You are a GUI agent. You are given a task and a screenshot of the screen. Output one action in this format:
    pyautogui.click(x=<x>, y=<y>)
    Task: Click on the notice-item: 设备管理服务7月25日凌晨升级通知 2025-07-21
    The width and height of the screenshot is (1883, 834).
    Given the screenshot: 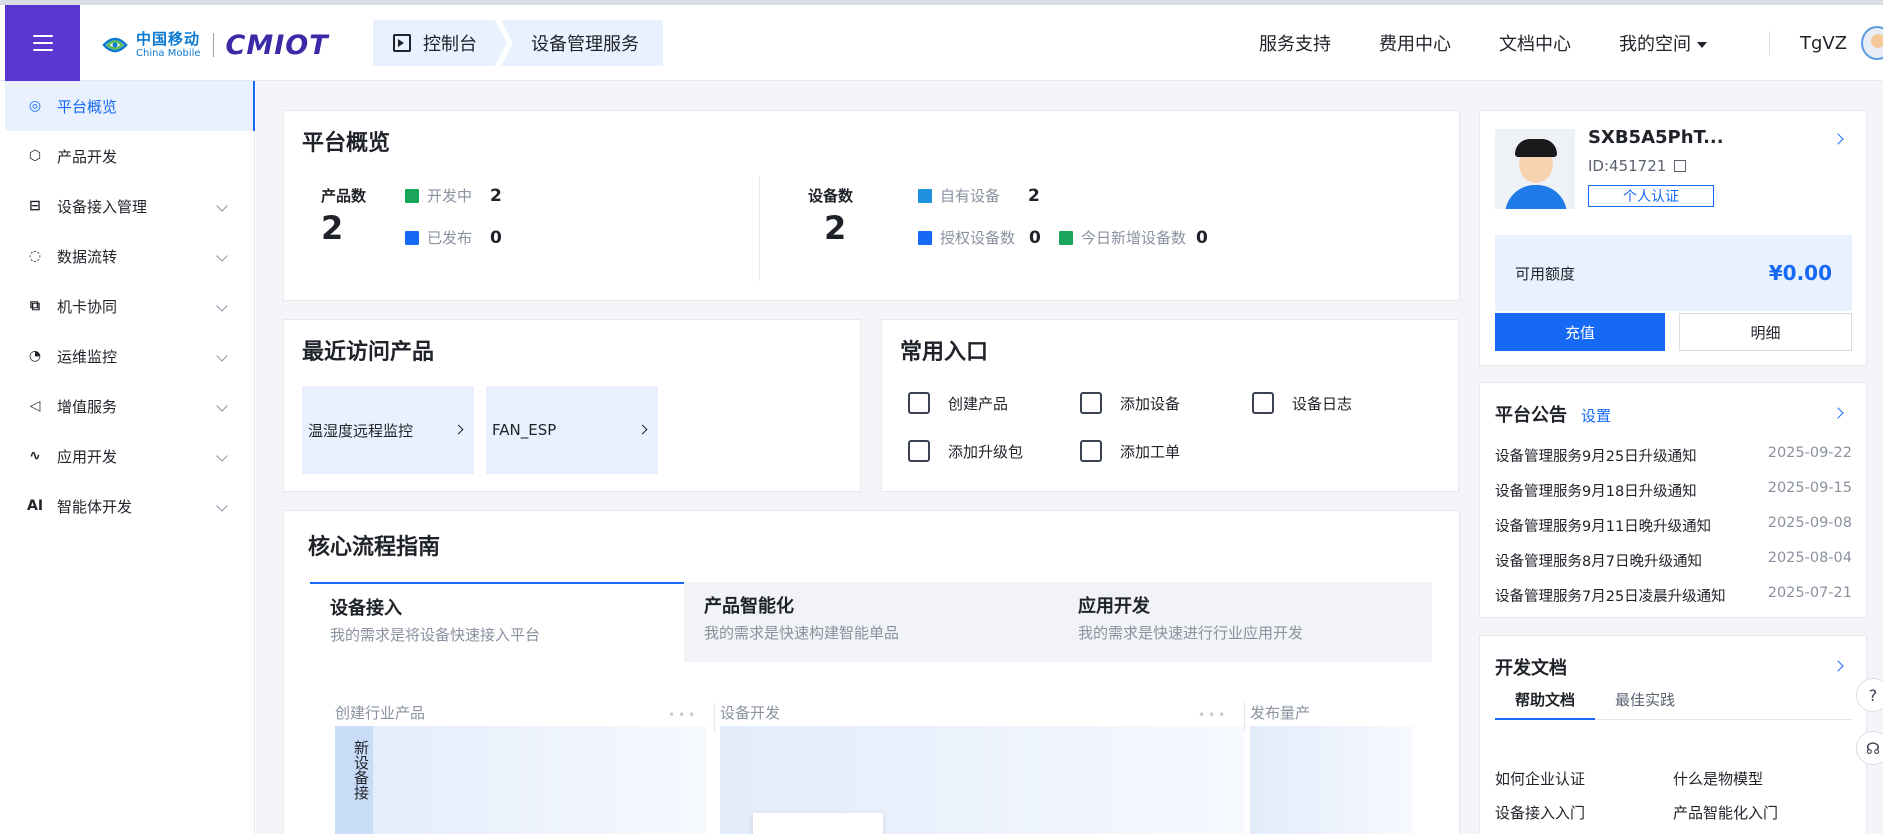 What is the action you would take?
    pyautogui.click(x=1673, y=595)
    